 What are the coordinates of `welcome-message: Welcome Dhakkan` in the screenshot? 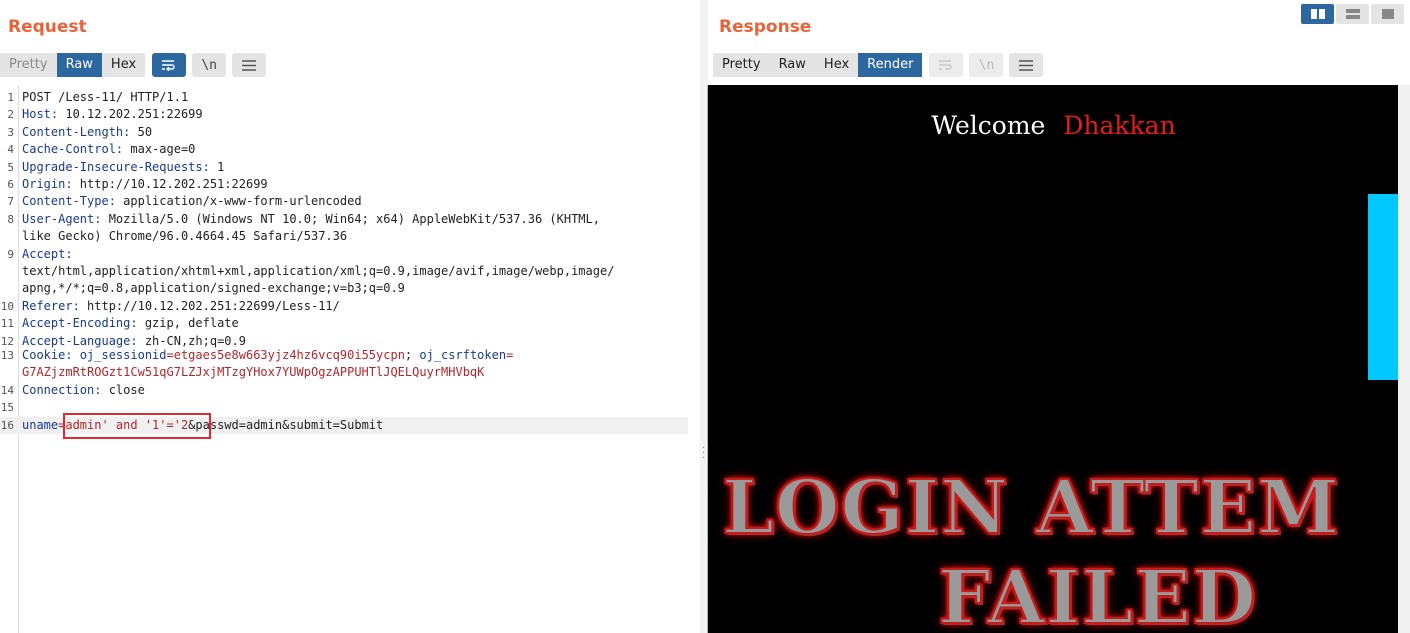 It's located at (1053, 125).